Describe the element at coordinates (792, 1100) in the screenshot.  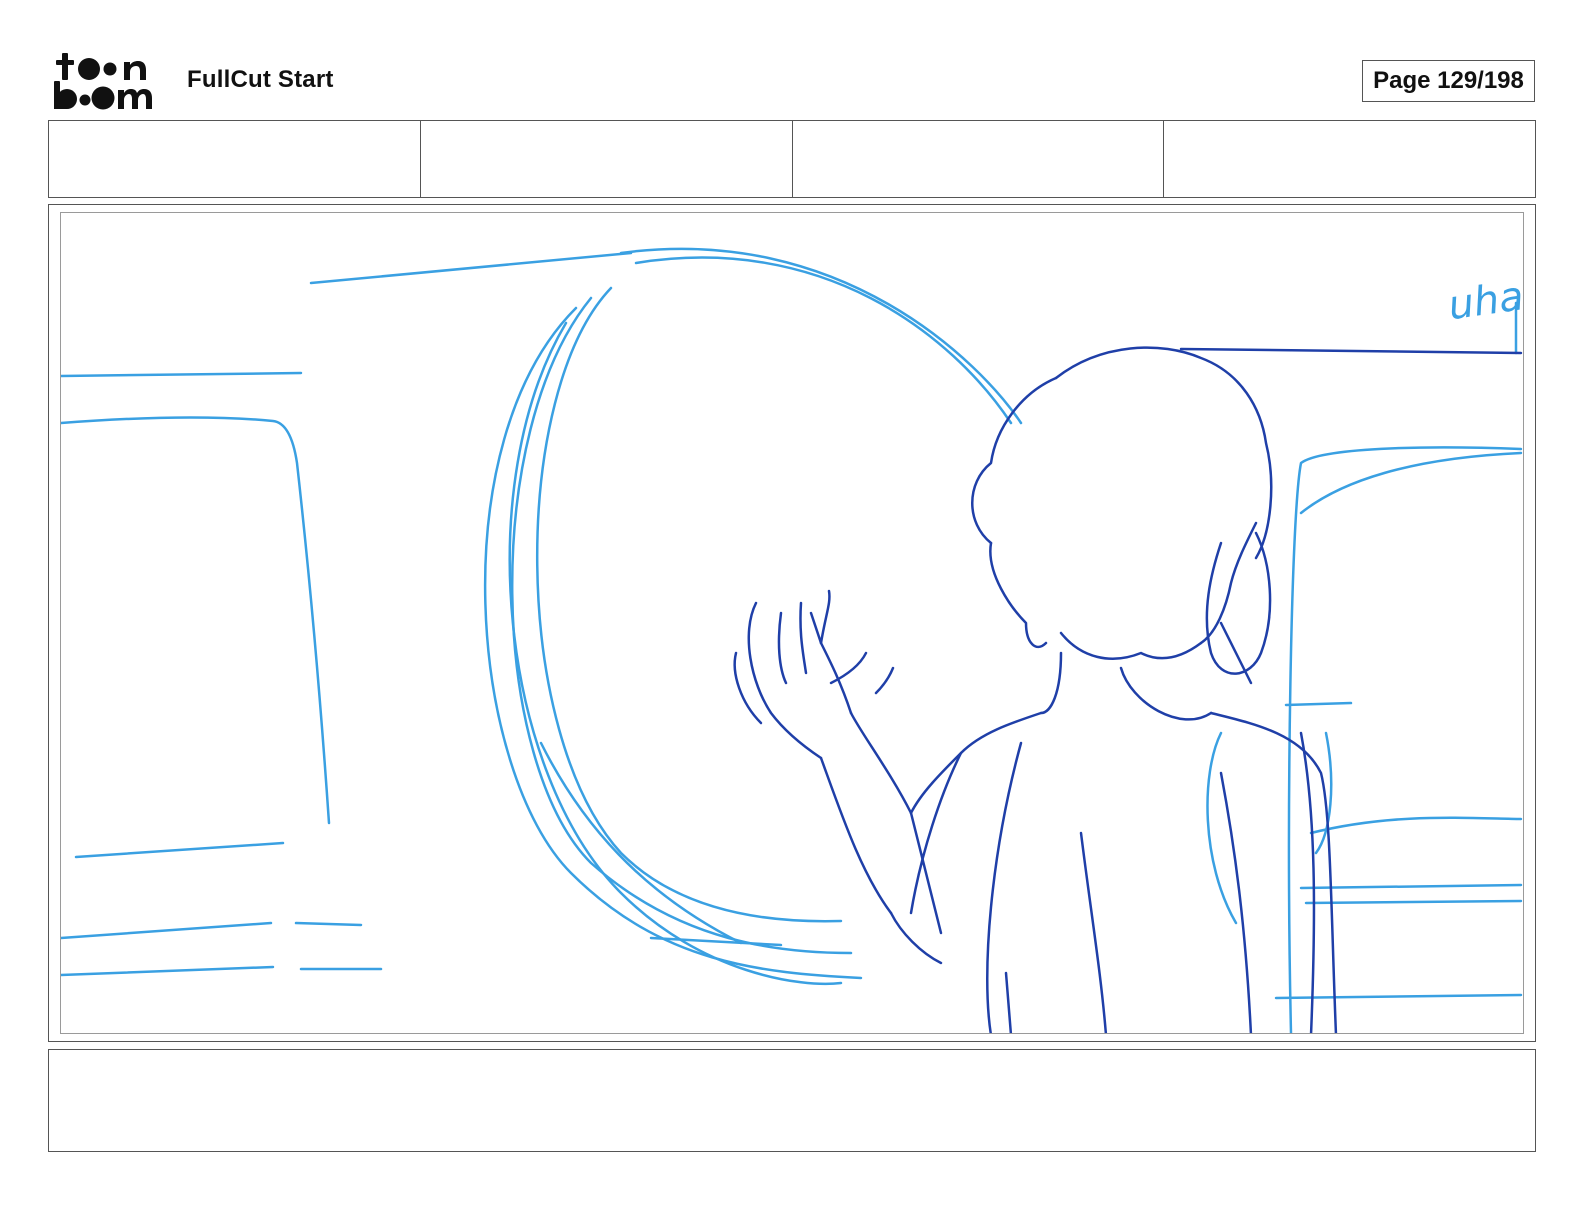
I see `panel-notes-box` at that location.